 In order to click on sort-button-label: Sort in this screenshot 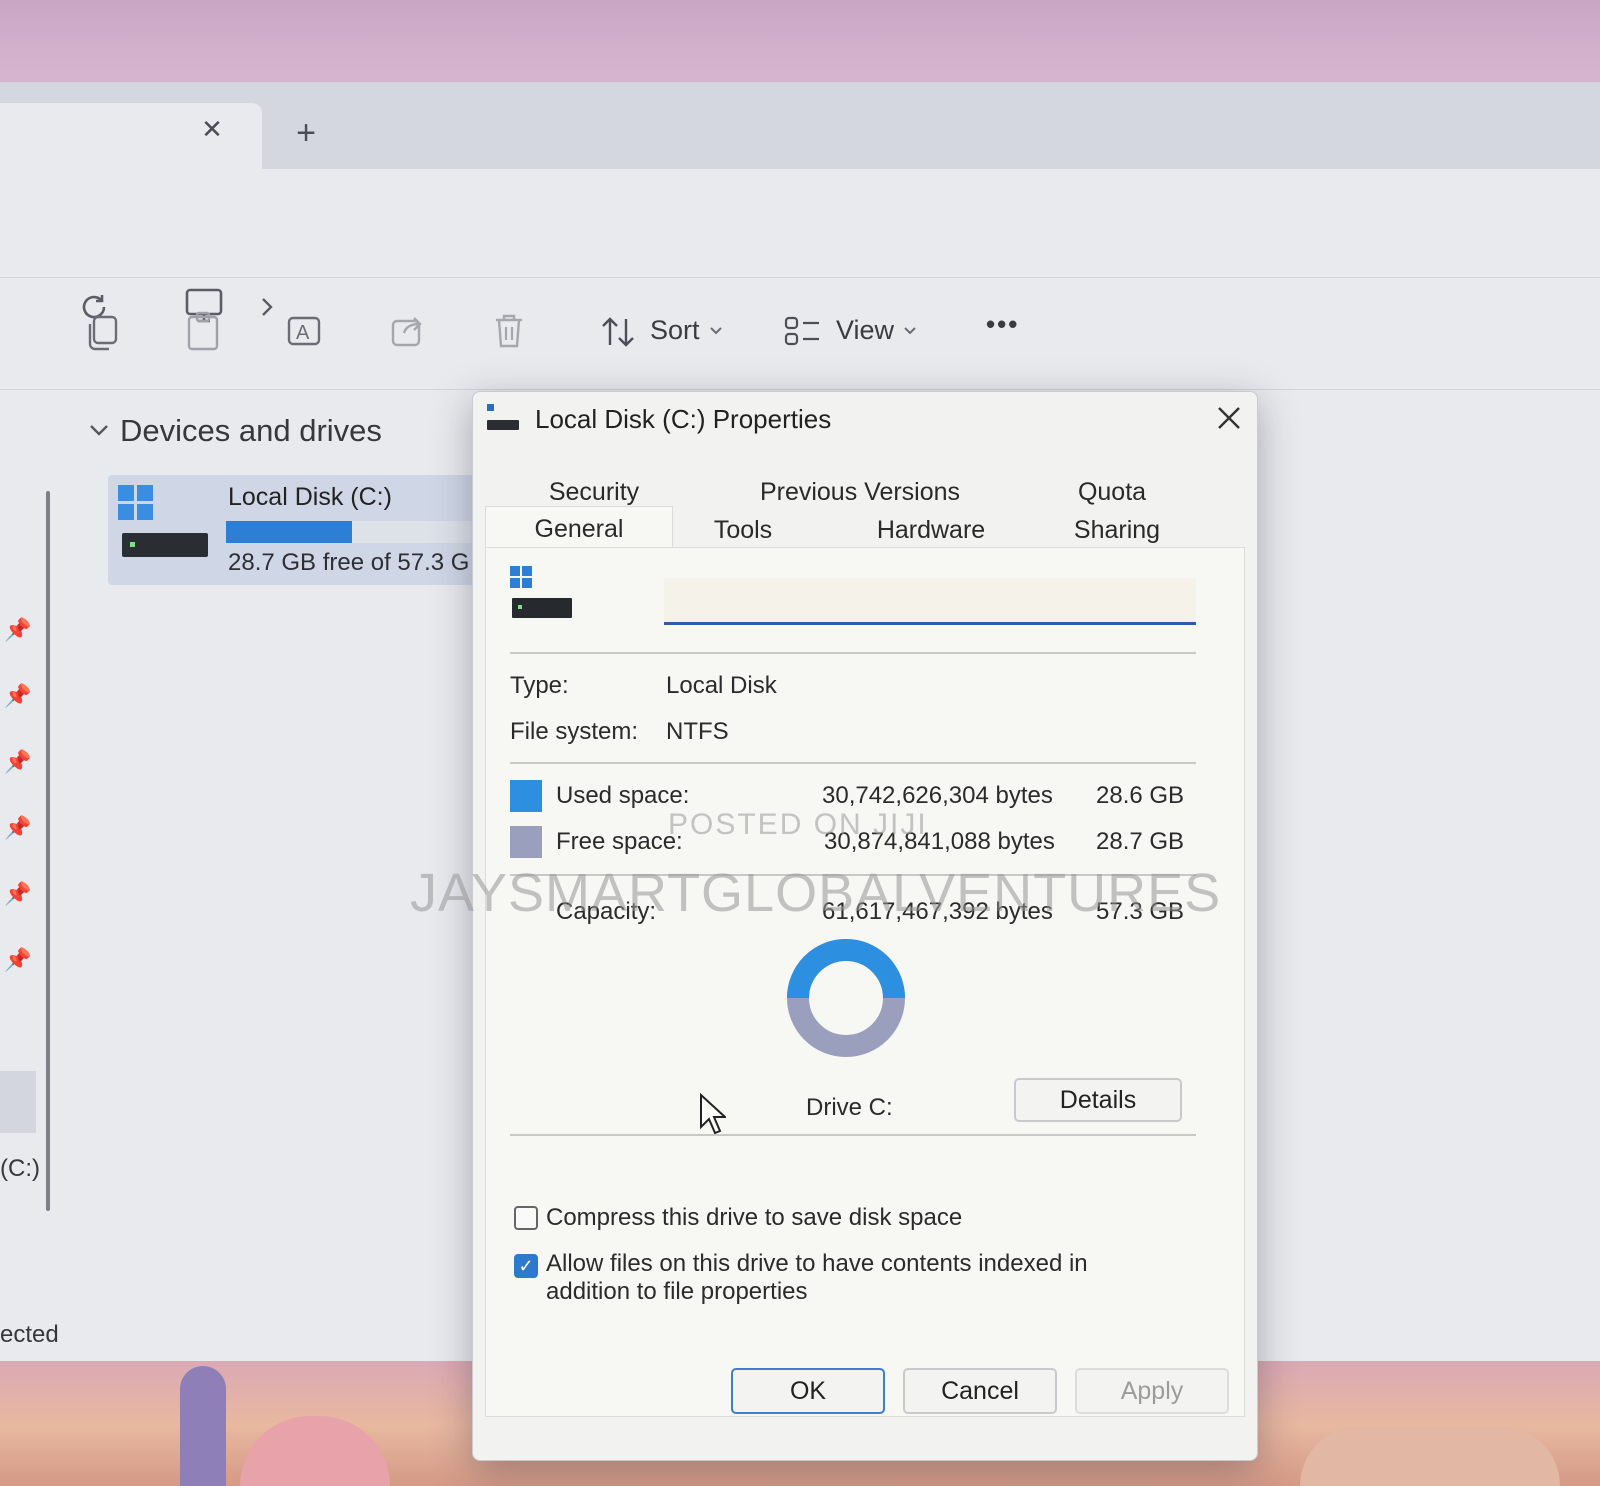, I will do `click(675, 330)`.